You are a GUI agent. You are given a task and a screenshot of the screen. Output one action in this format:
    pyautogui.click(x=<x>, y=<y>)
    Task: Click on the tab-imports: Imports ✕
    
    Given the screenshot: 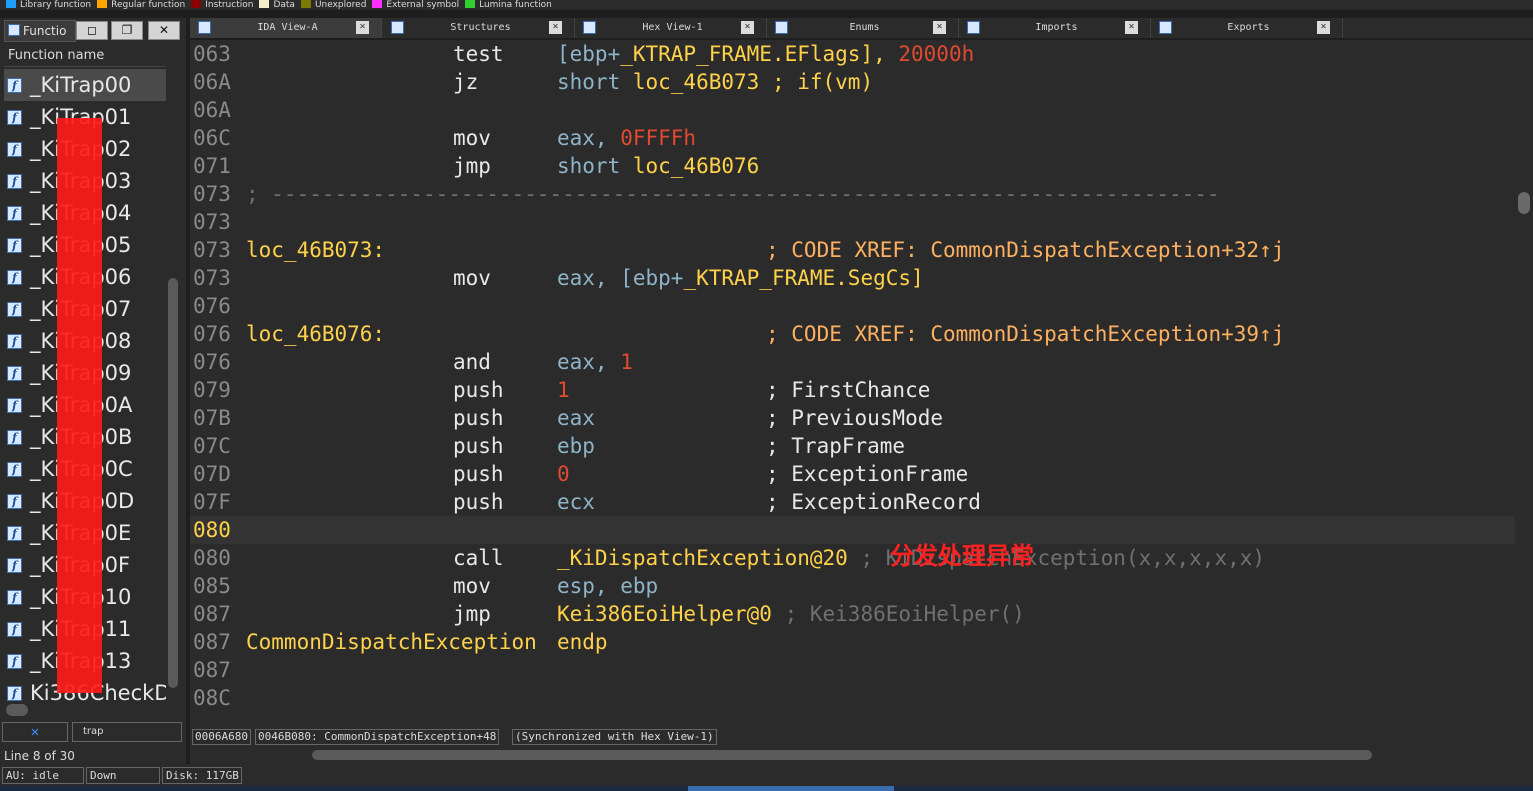 What is the action you would take?
    pyautogui.click(x=1055, y=28)
    